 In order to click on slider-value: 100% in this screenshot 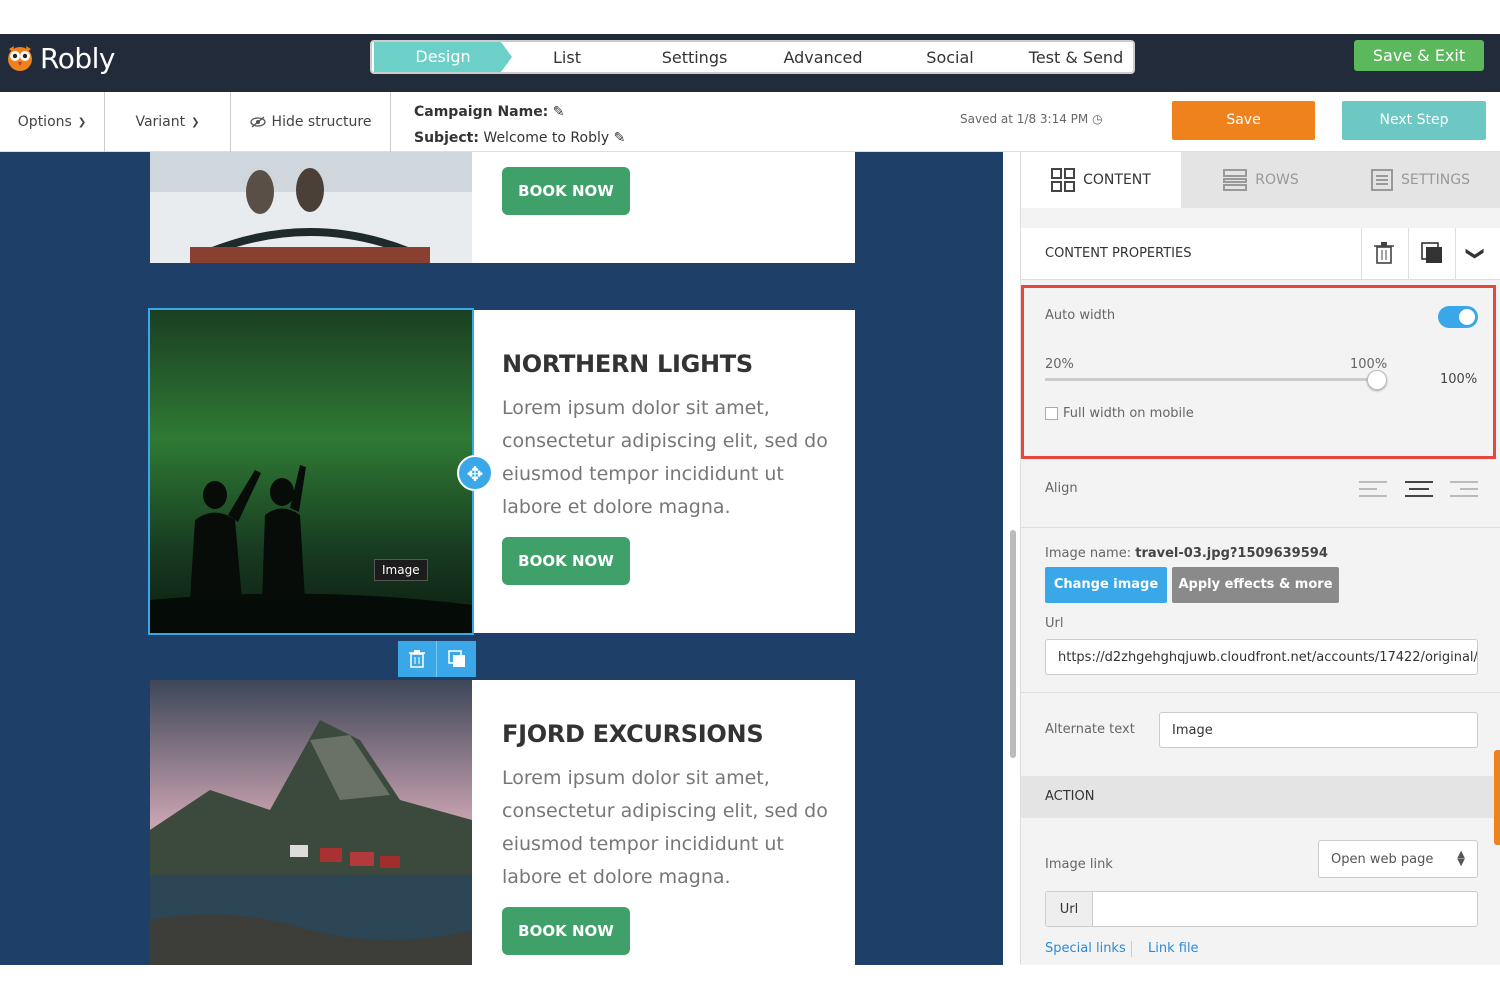, I will do `click(1459, 379)`.